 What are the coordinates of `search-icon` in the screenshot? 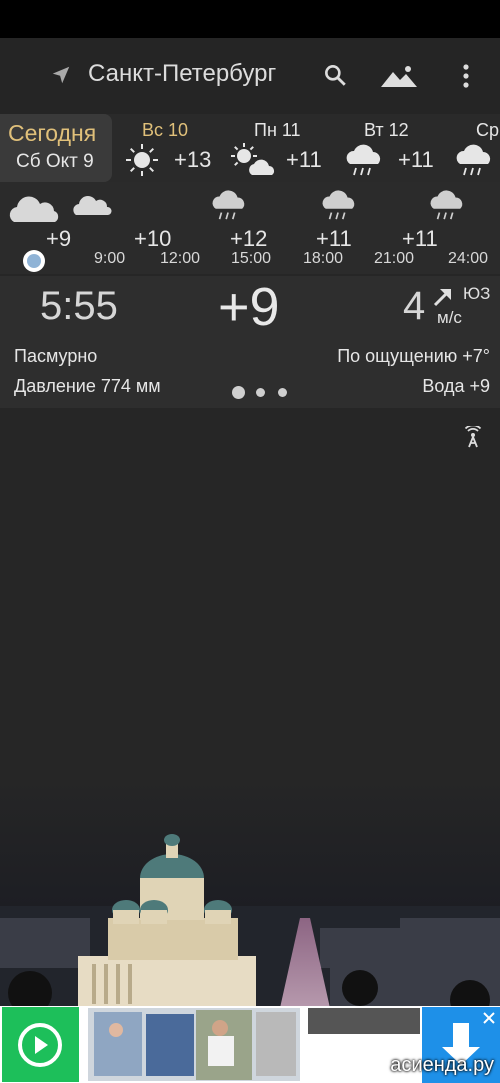 It's located at (335, 75).